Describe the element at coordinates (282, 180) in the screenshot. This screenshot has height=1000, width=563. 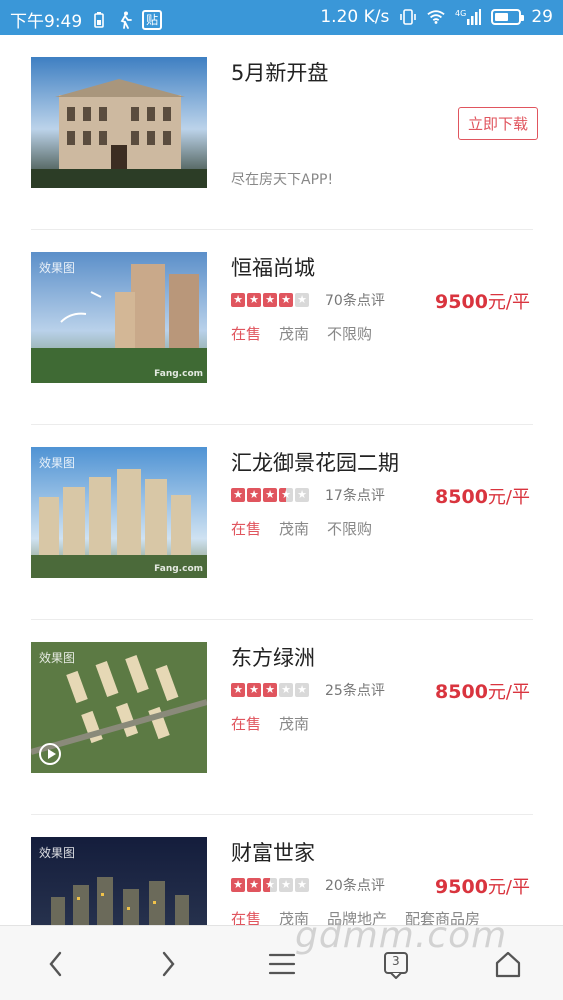
I see `ad-subtitle: 尽在房天下APP!` at that location.